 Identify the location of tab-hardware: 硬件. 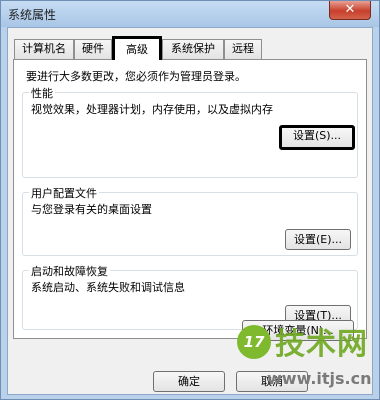
(93, 49).